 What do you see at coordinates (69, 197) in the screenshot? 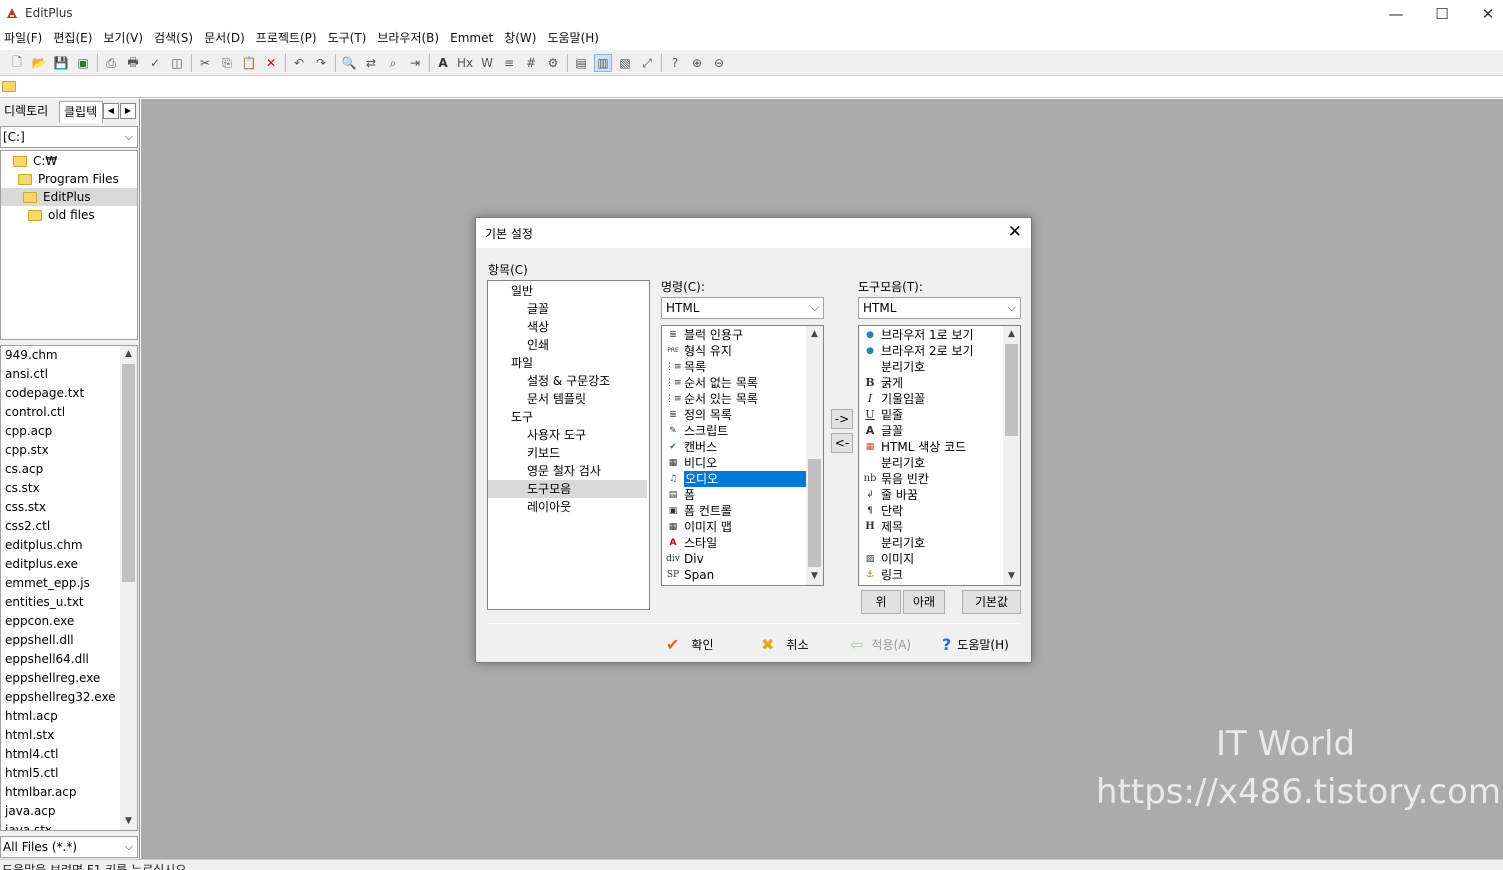
I see `tree-item-selected: EditPlus` at bounding box center [69, 197].